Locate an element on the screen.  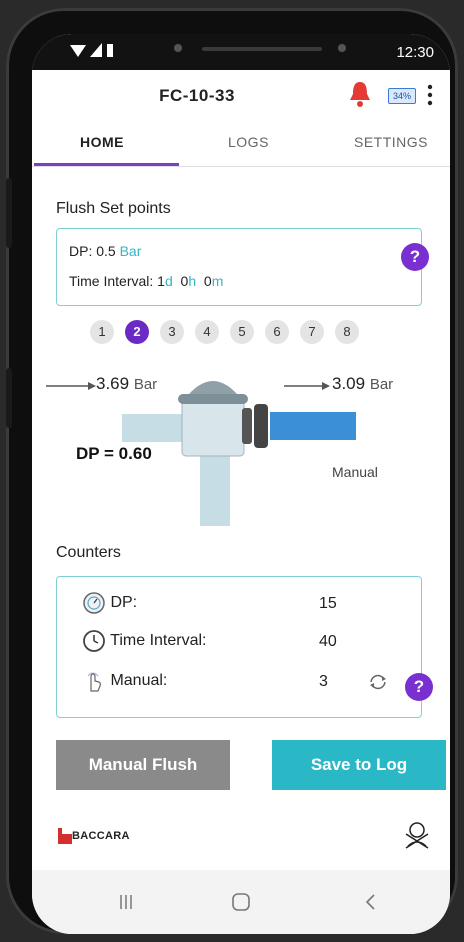
days-unit: d is located at coordinates (168, 281).